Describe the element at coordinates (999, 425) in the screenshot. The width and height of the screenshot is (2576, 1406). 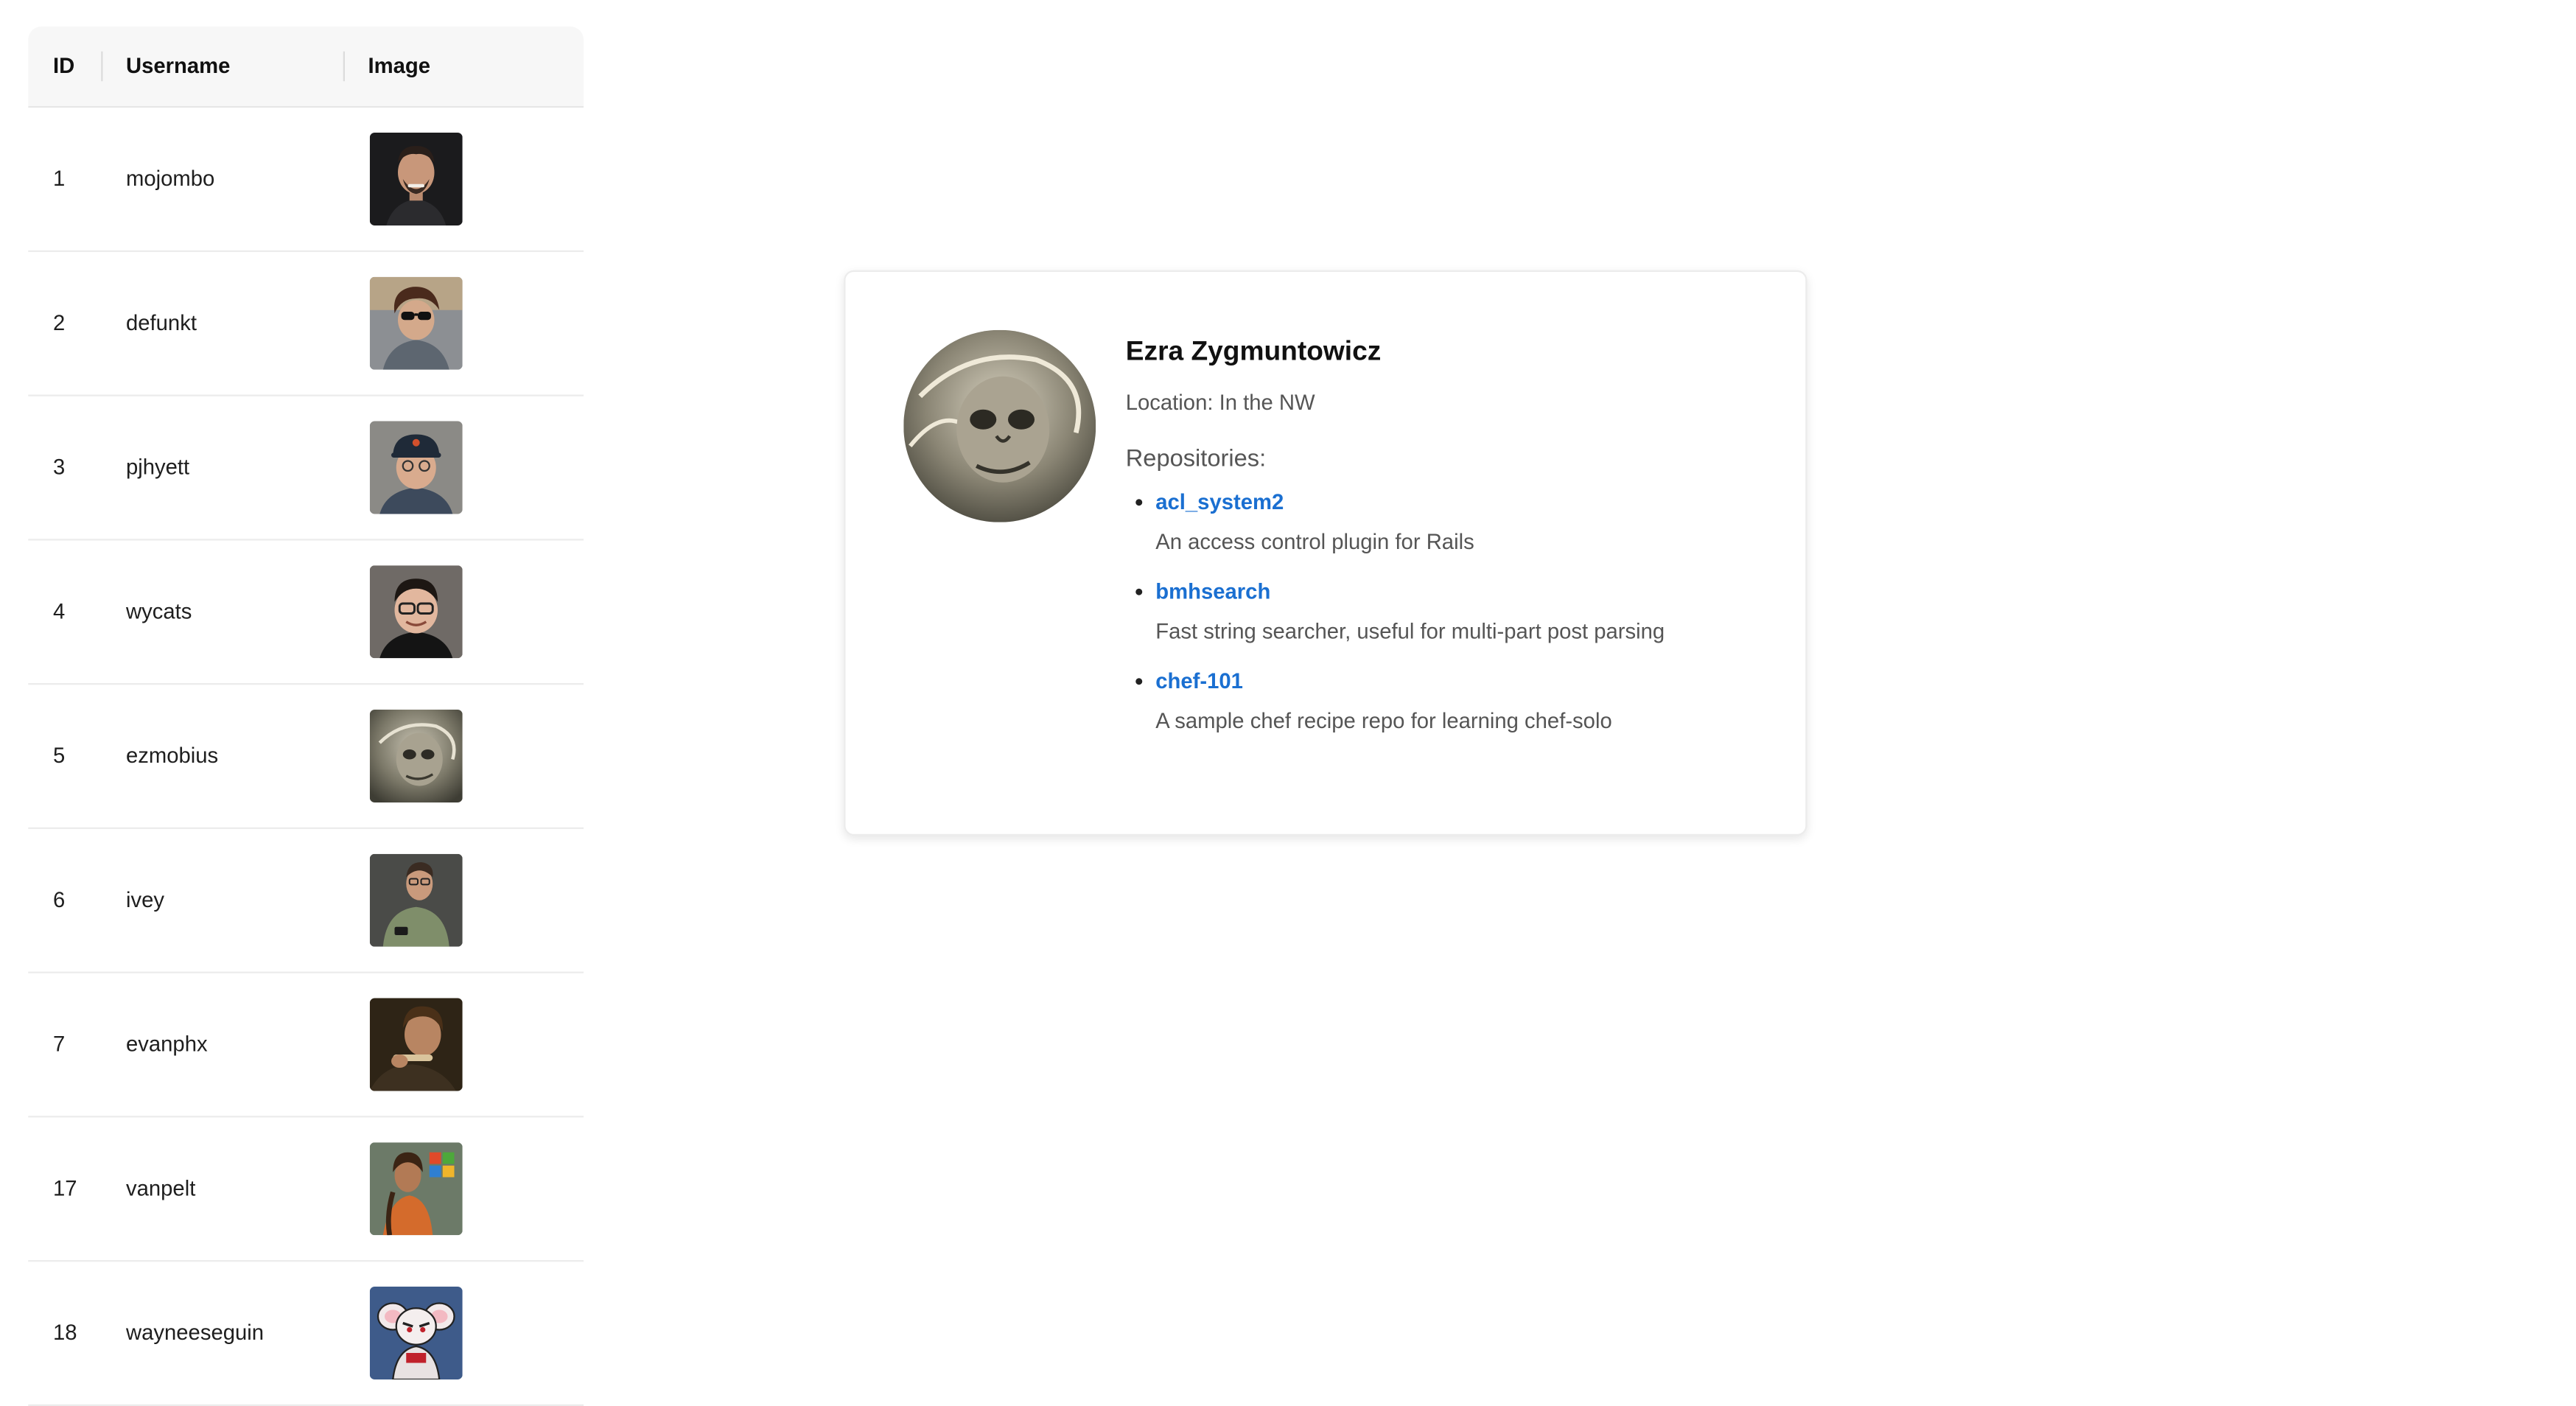
I see `profile-avatar-icon` at that location.